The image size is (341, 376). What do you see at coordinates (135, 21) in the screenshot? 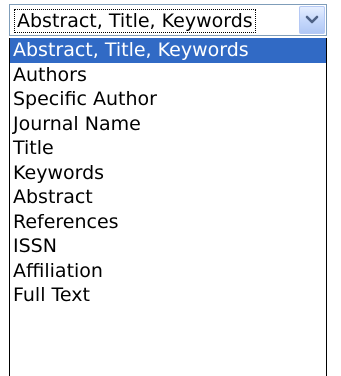
I see `select-current-value: Abstract, Title, Keywords` at bounding box center [135, 21].